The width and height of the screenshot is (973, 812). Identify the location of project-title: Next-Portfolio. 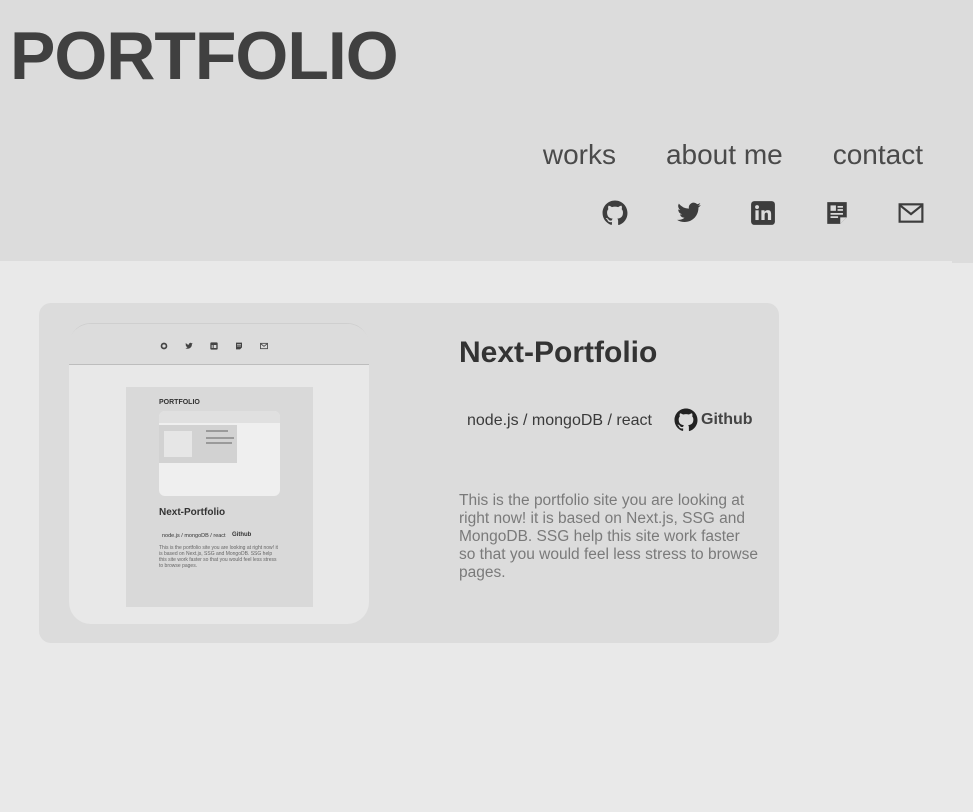
(558, 352).